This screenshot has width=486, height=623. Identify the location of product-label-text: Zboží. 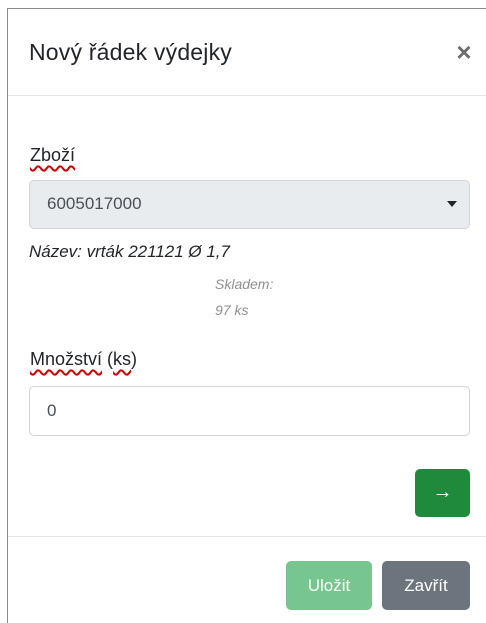
(53, 155).